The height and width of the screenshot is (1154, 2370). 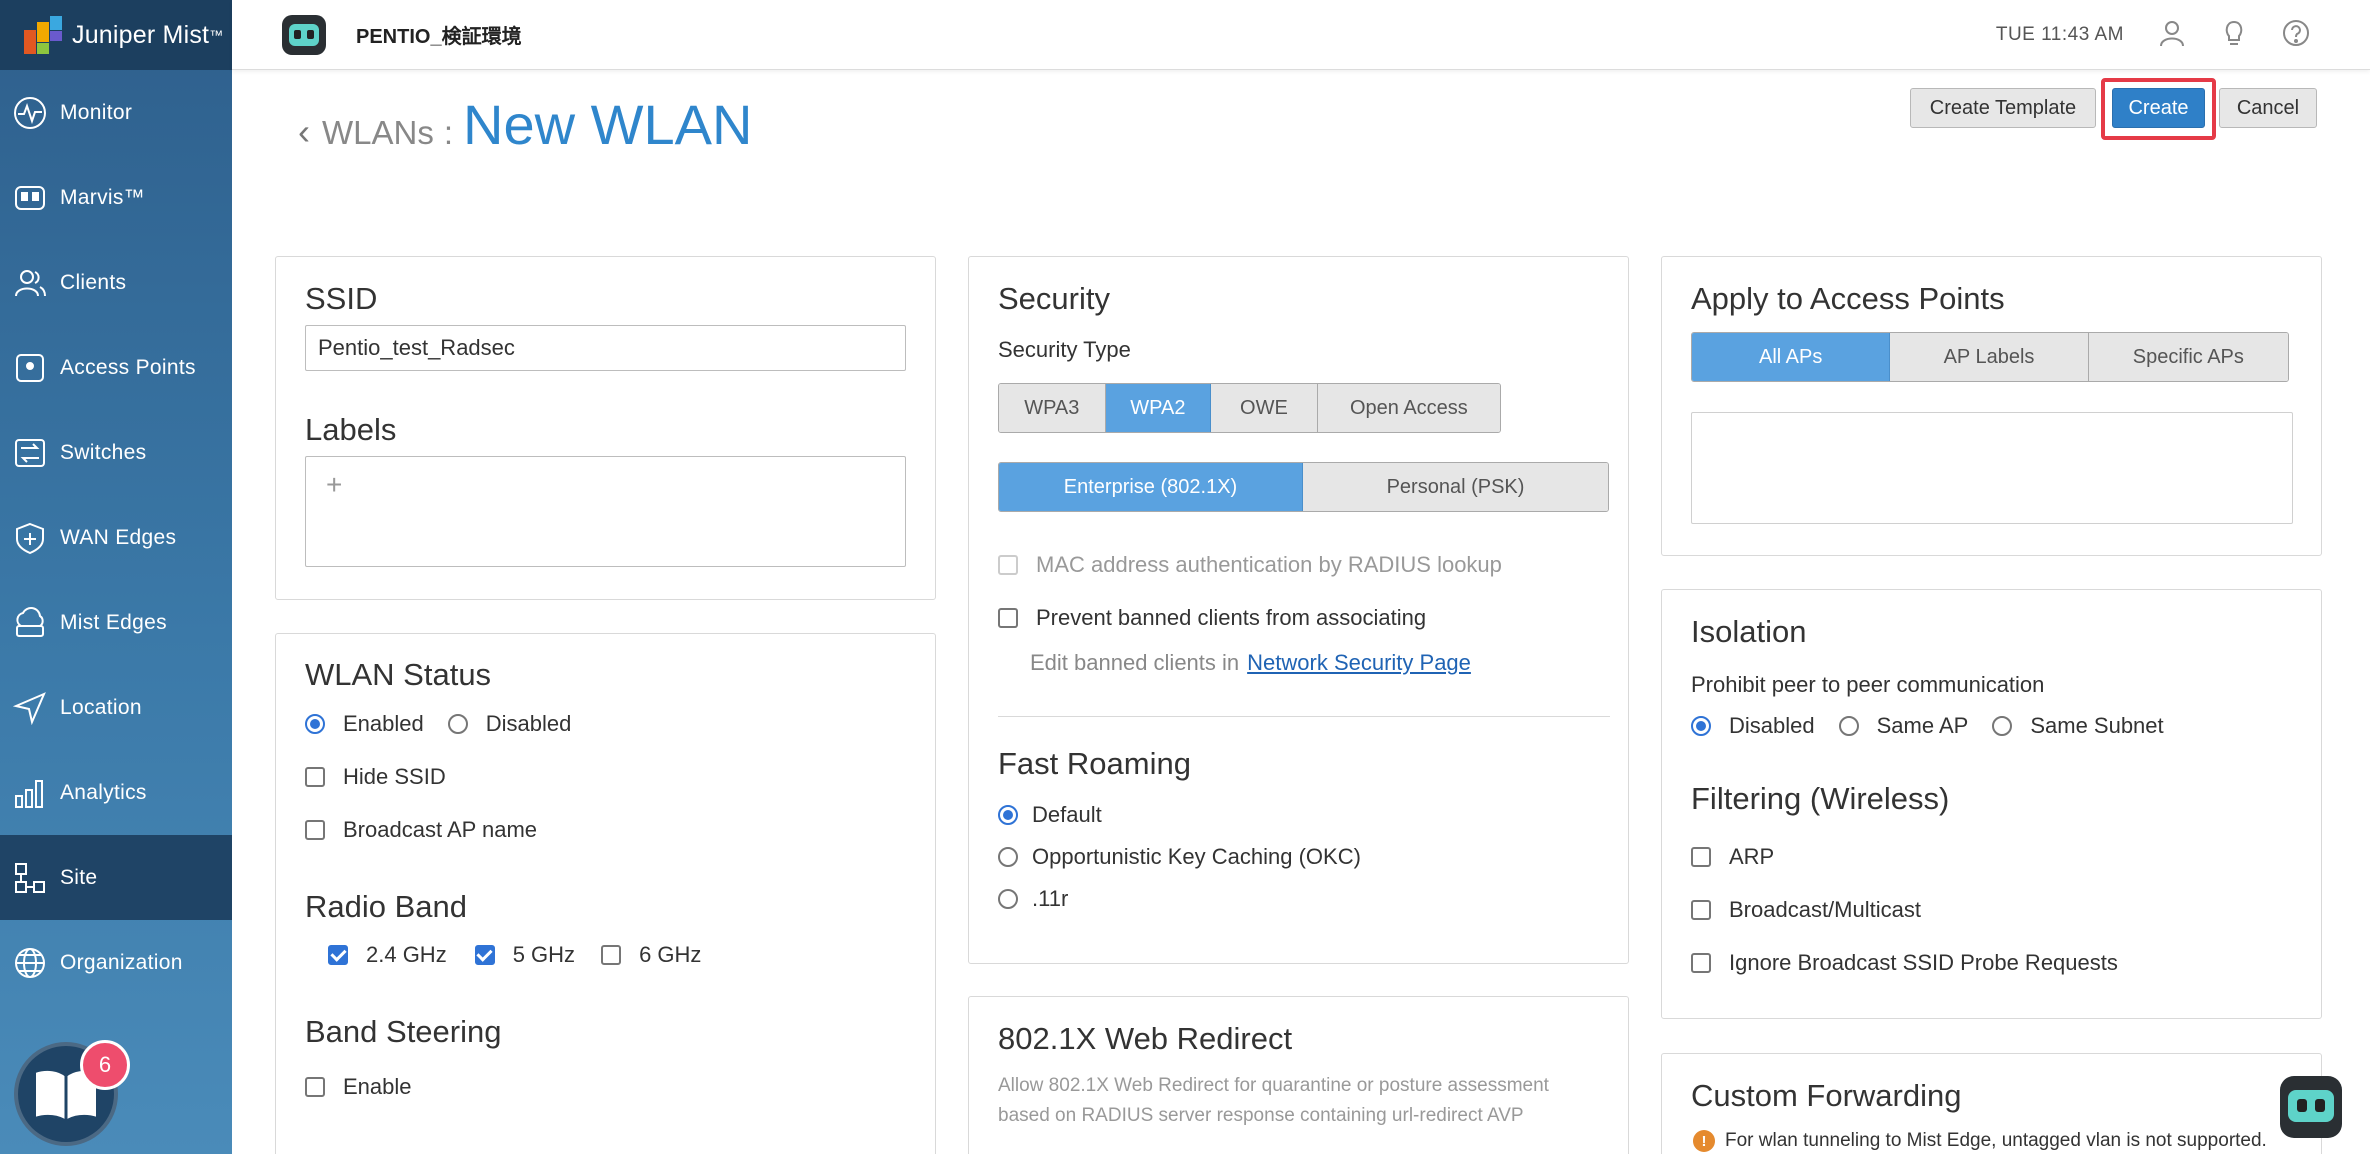 What do you see at coordinates (1806, 910) in the screenshot?
I see `filter-broadcast-option: Broadcast/Multicast` at bounding box center [1806, 910].